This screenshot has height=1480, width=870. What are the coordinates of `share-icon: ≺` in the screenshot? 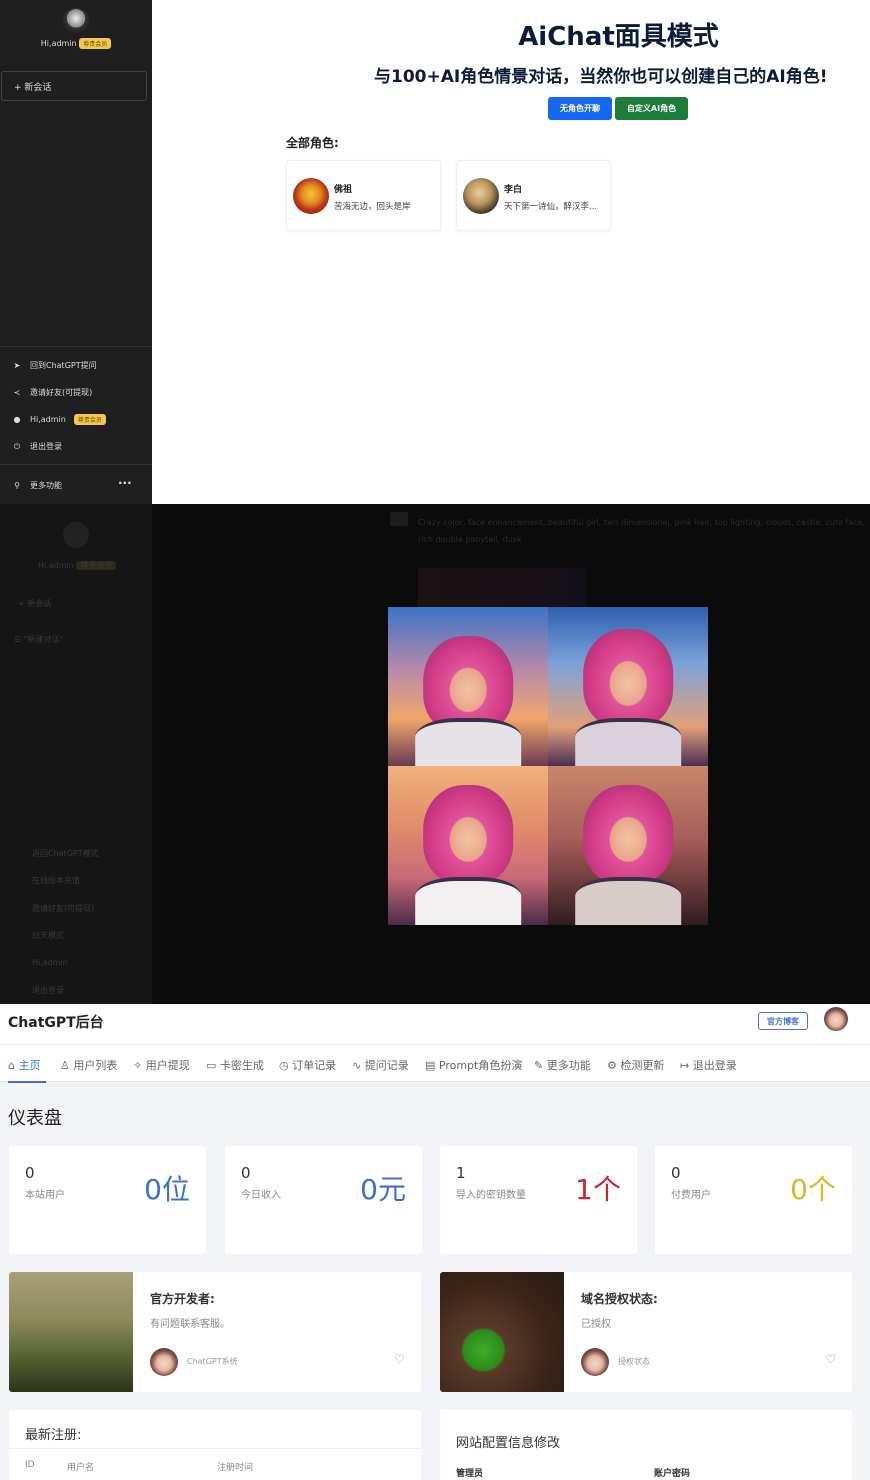 It's located at (17, 392).